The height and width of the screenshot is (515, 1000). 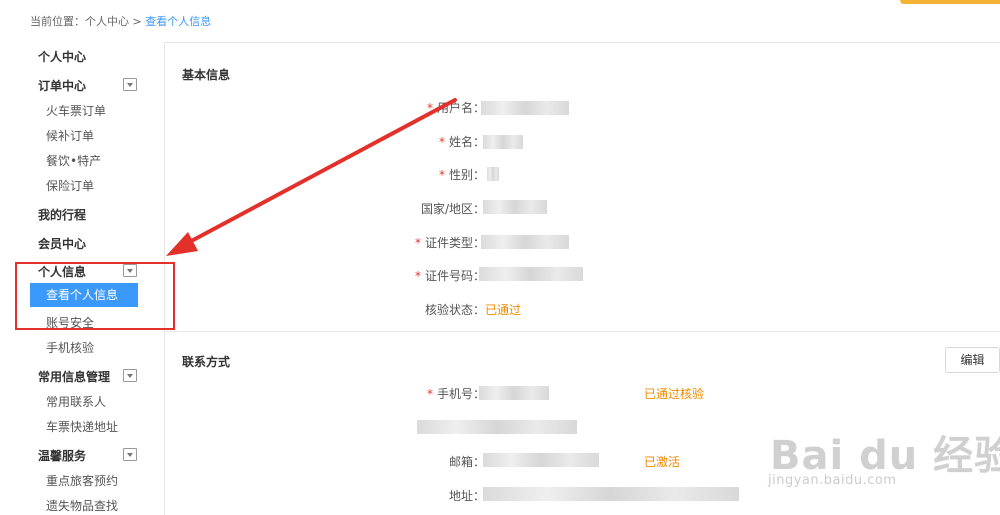 What do you see at coordinates (503, 310) in the screenshot?
I see `verify-status-value: 已通过` at bounding box center [503, 310].